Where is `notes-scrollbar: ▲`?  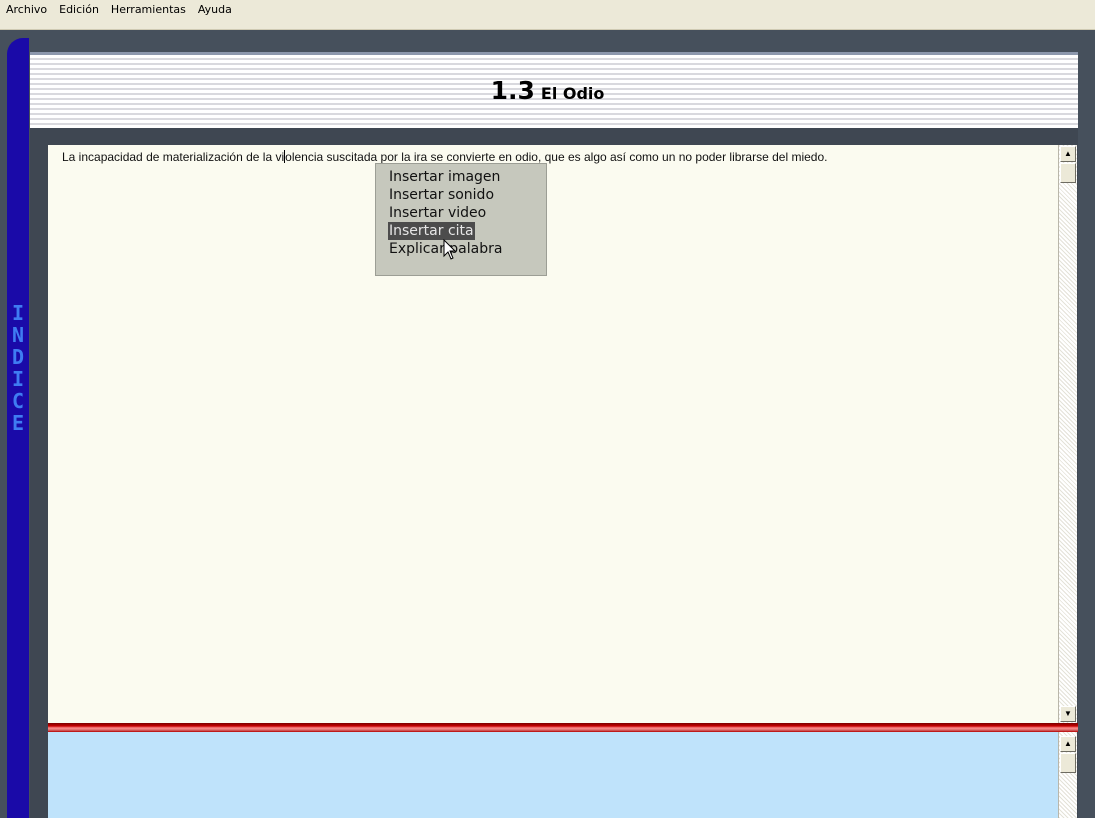
notes-scrollbar: ▲ is located at coordinates (1067, 775).